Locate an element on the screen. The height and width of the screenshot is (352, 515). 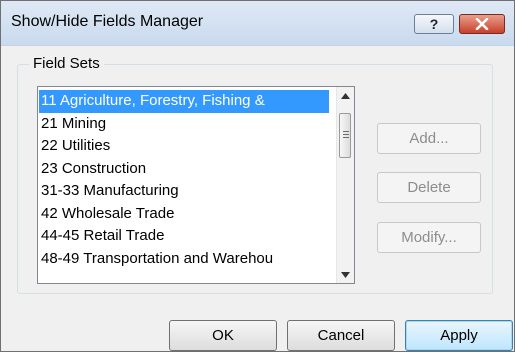
title-bar: Show/Hide Fields Manager ? is located at coordinates (257, 23).